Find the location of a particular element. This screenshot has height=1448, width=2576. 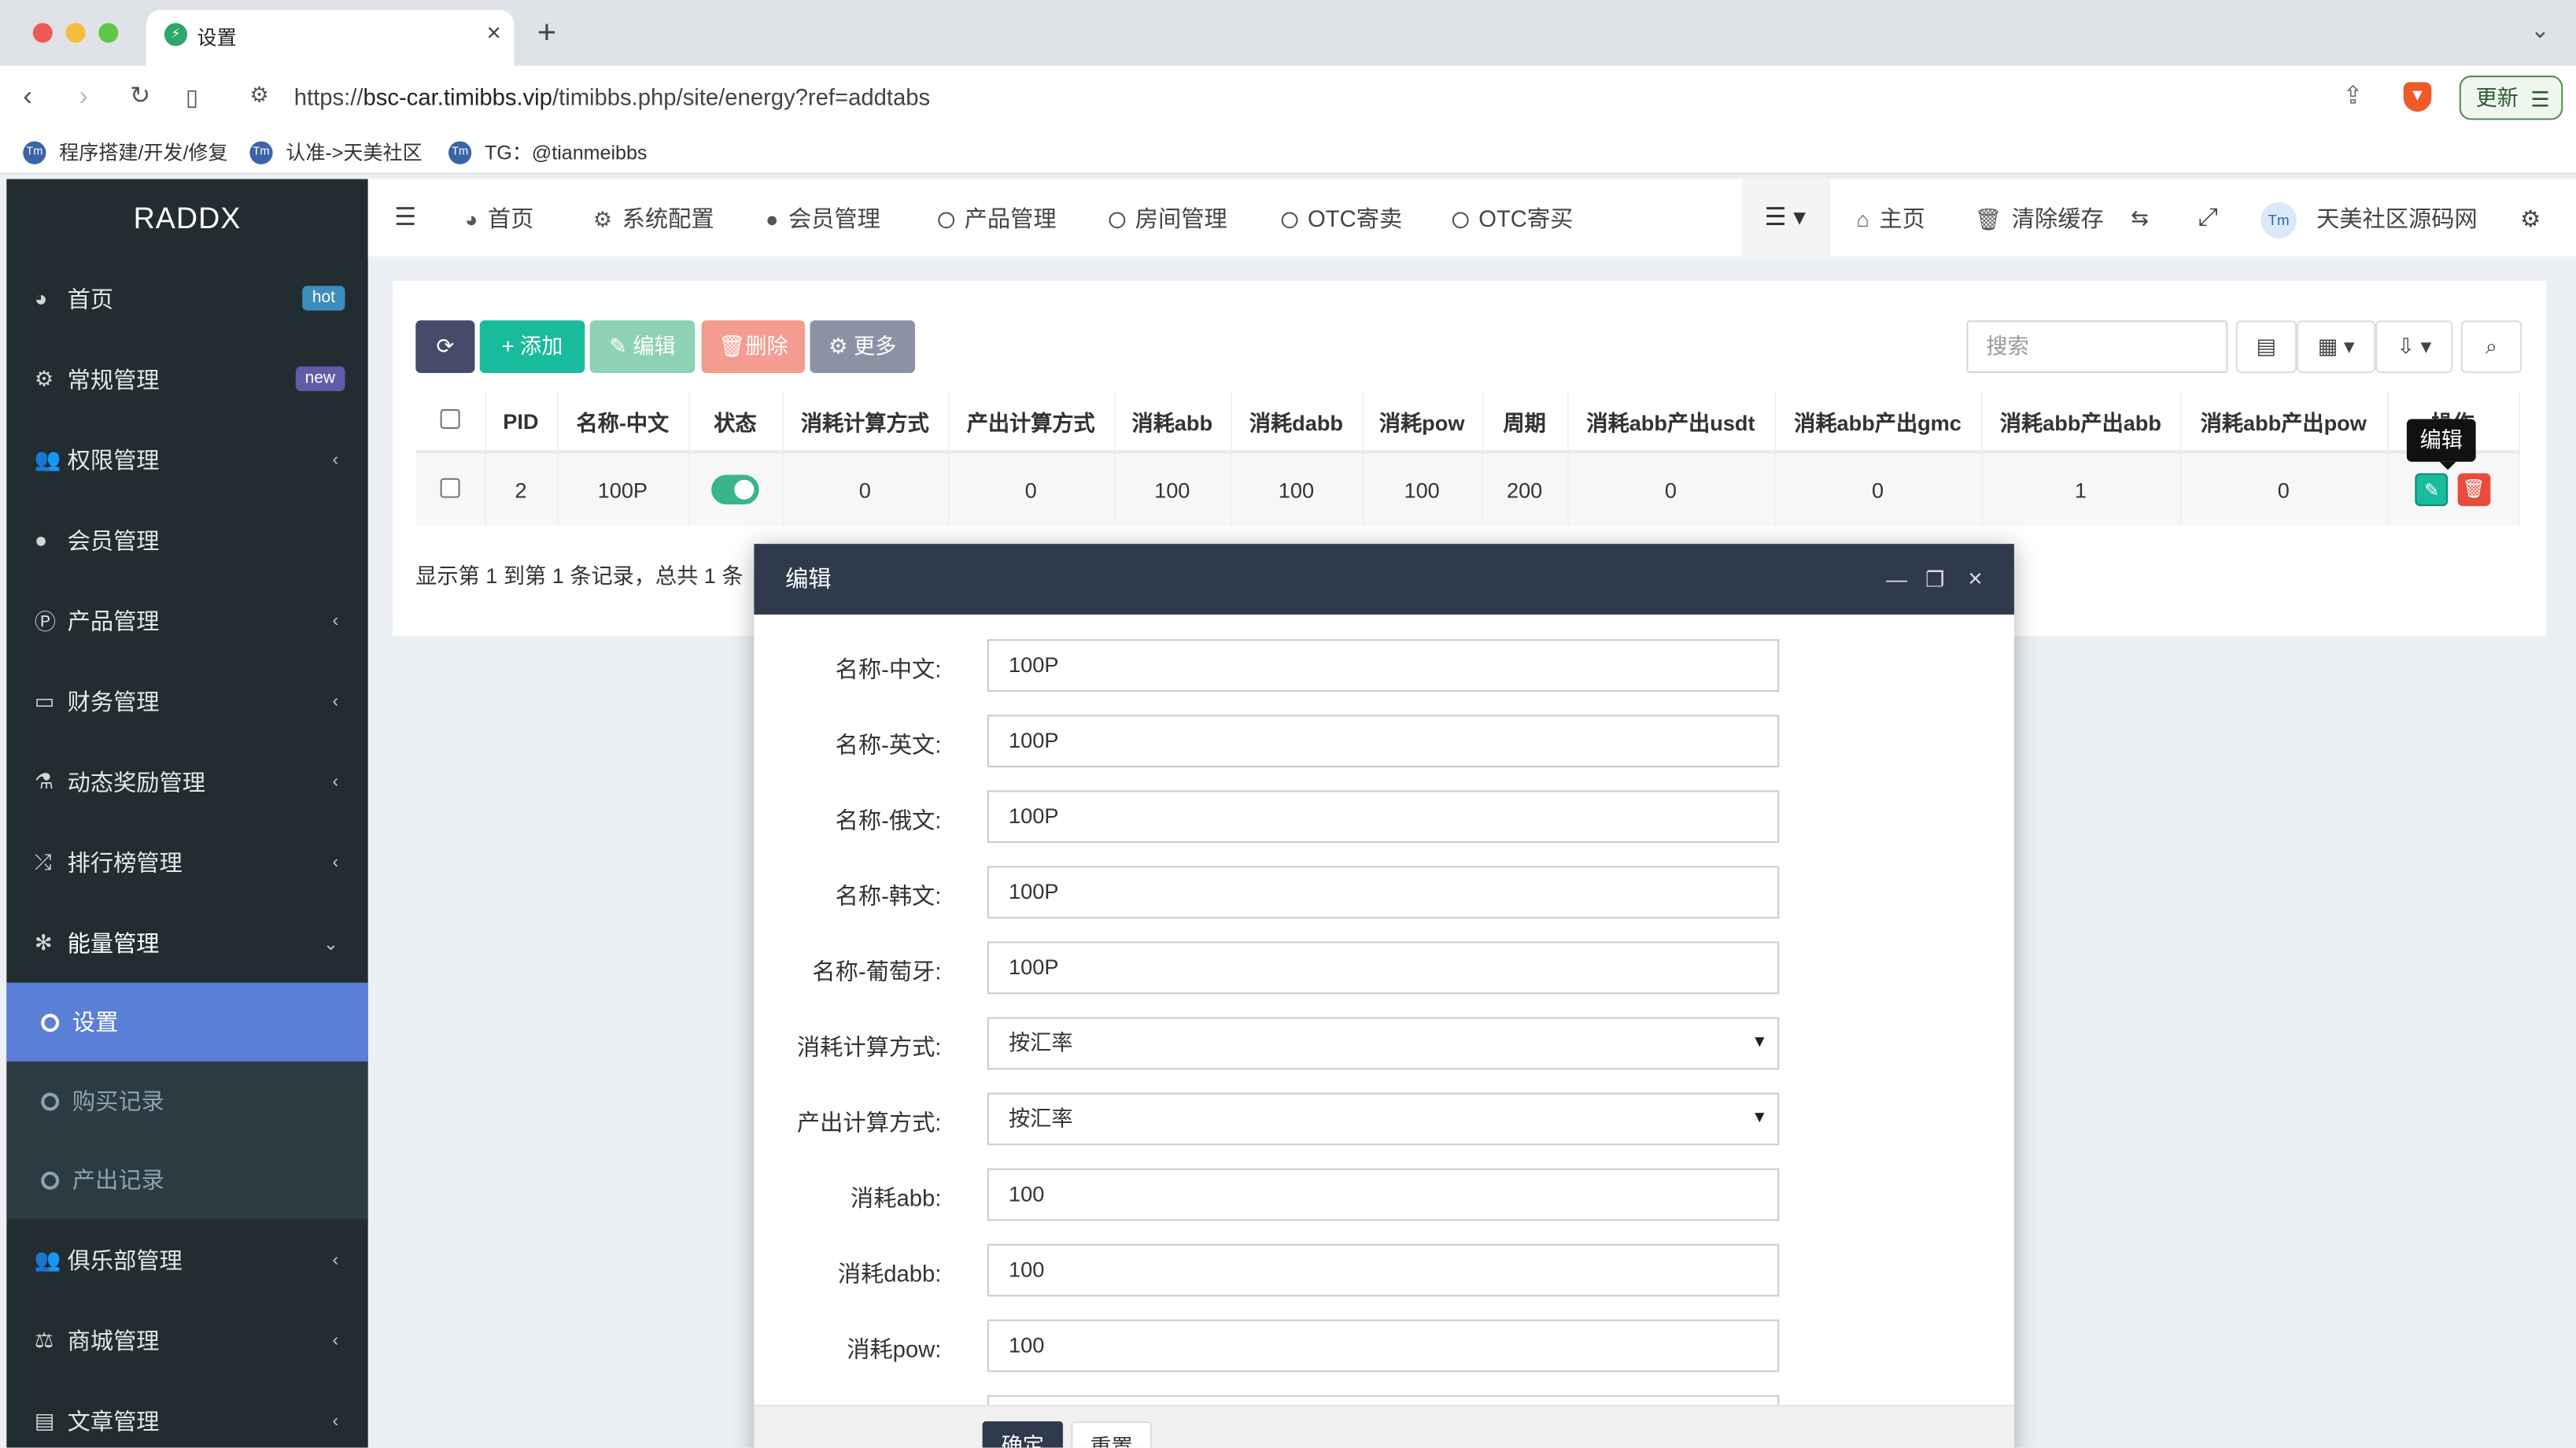

column-header: 产出计算方式 is located at coordinates (1031, 422).